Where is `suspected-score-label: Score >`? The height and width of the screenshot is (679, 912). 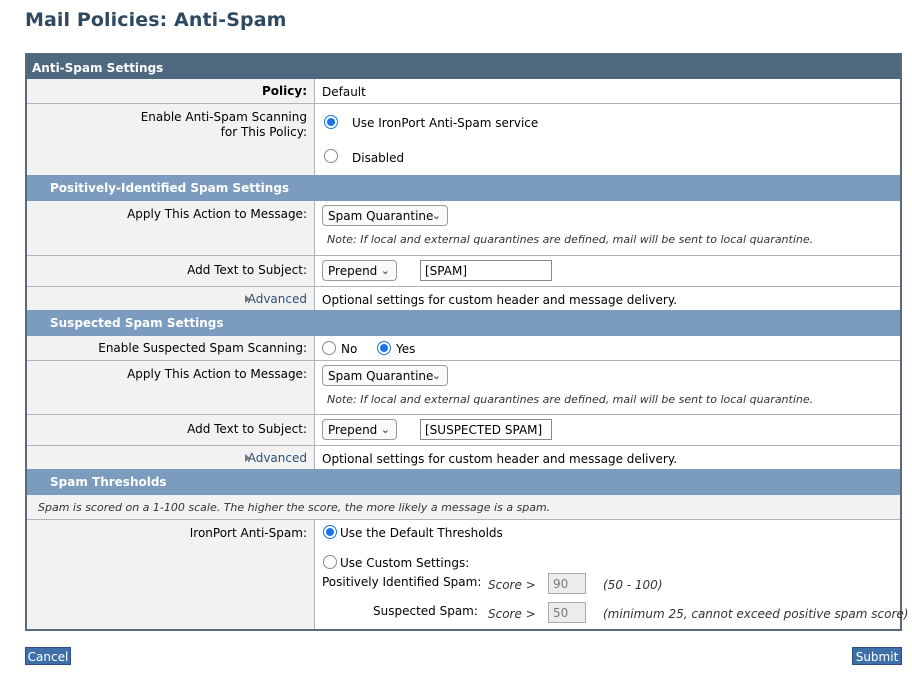
suspected-score-label: Score > is located at coordinates (512, 614).